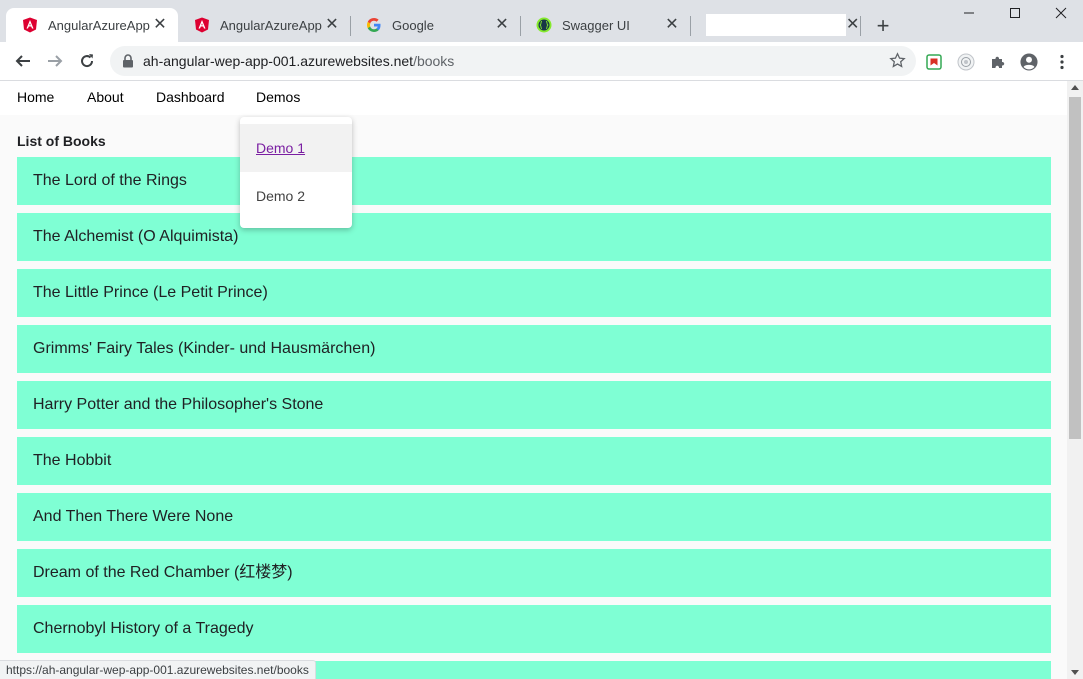 The height and width of the screenshot is (679, 1083). Describe the element at coordinates (1062, 62) in the screenshot. I see `menu-kebab-icon` at that location.